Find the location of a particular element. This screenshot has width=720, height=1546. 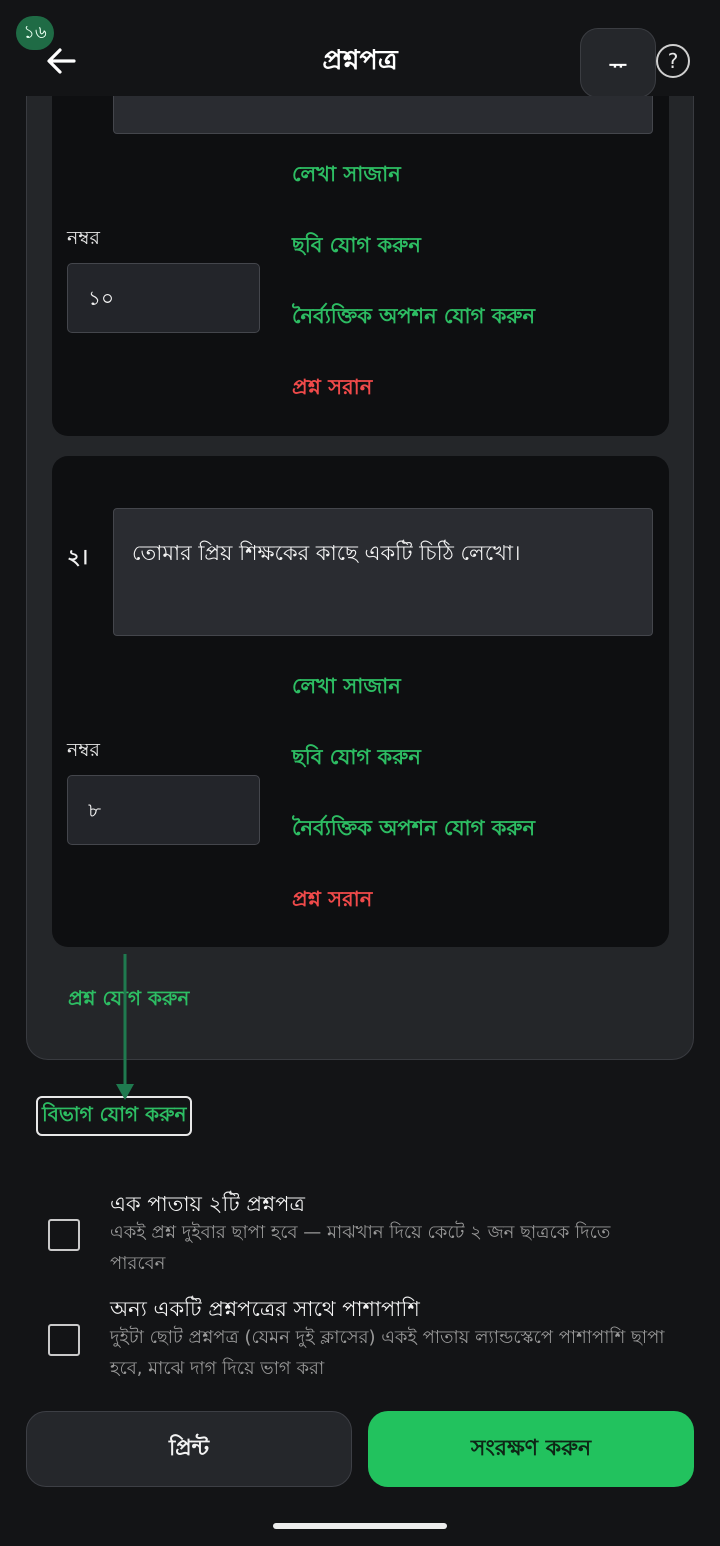

question-text-input is located at coordinates (383, 115).